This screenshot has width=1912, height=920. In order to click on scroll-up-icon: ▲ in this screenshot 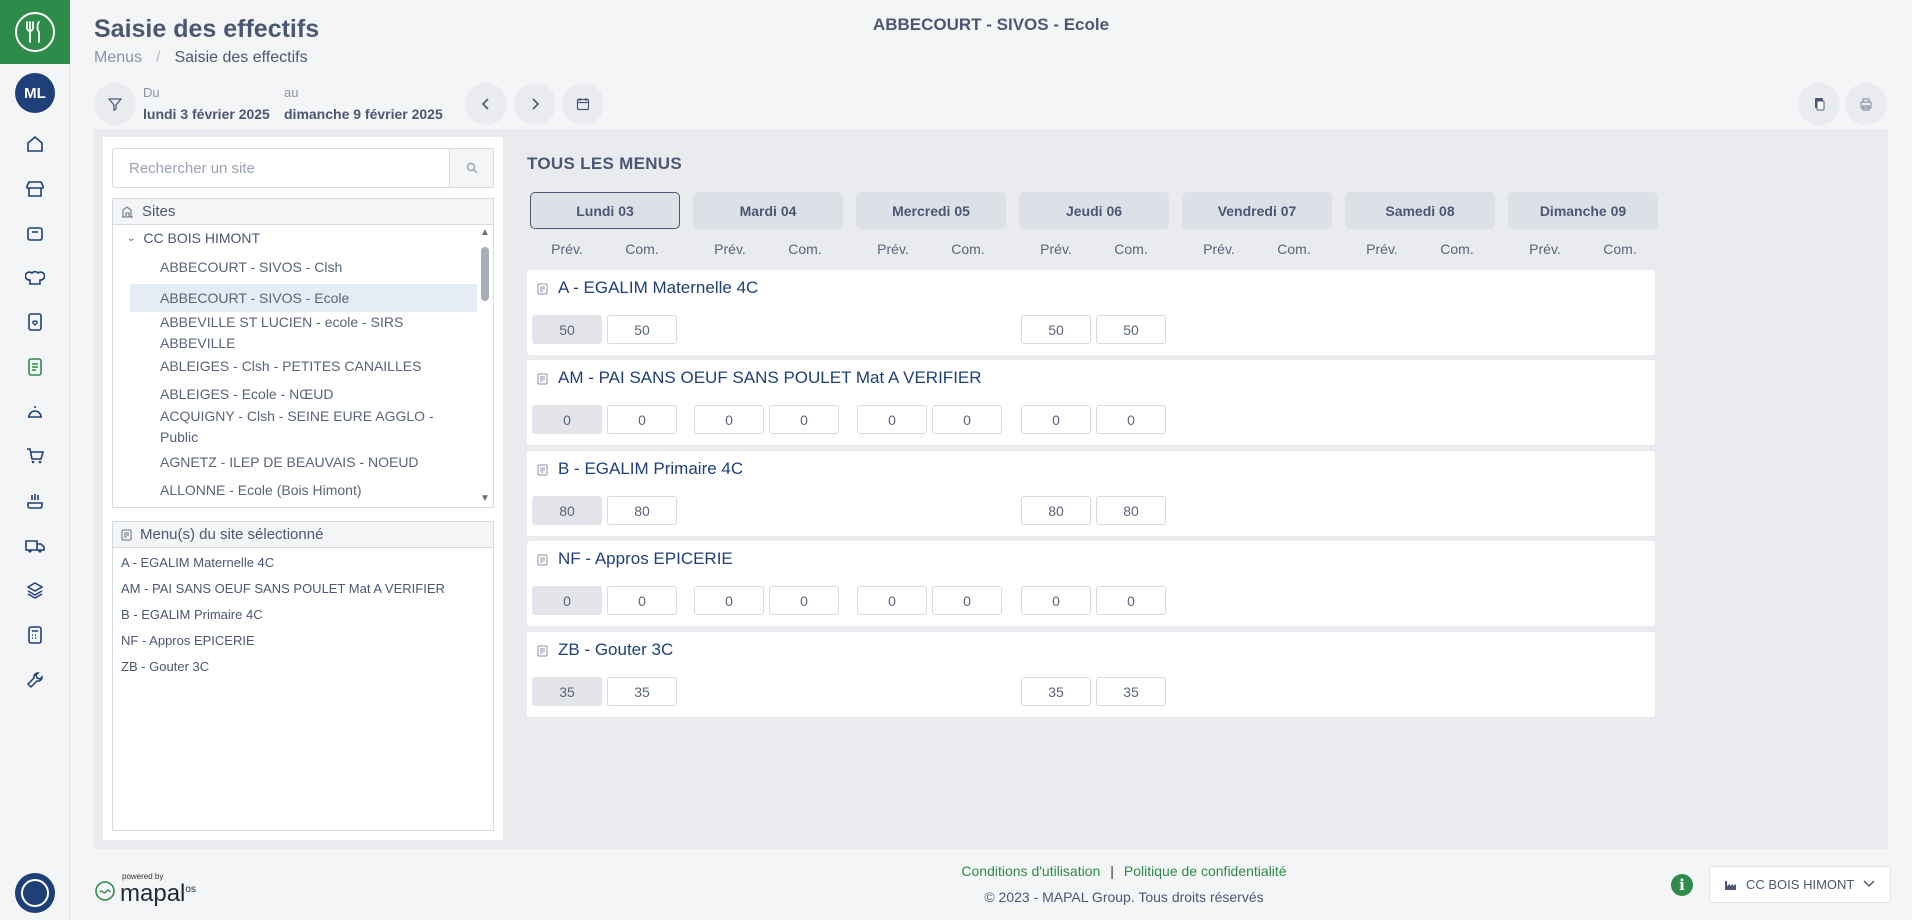, I will do `click(485, 232)`.